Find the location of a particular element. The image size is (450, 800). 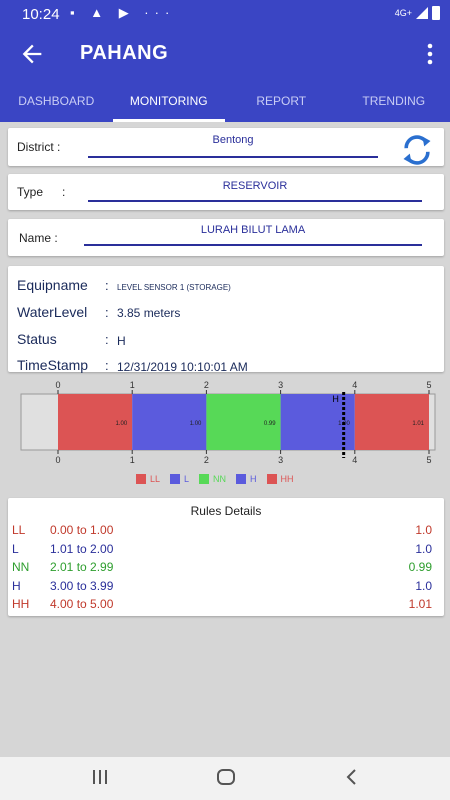

type-label: Type is located at coordinates (30, 192).